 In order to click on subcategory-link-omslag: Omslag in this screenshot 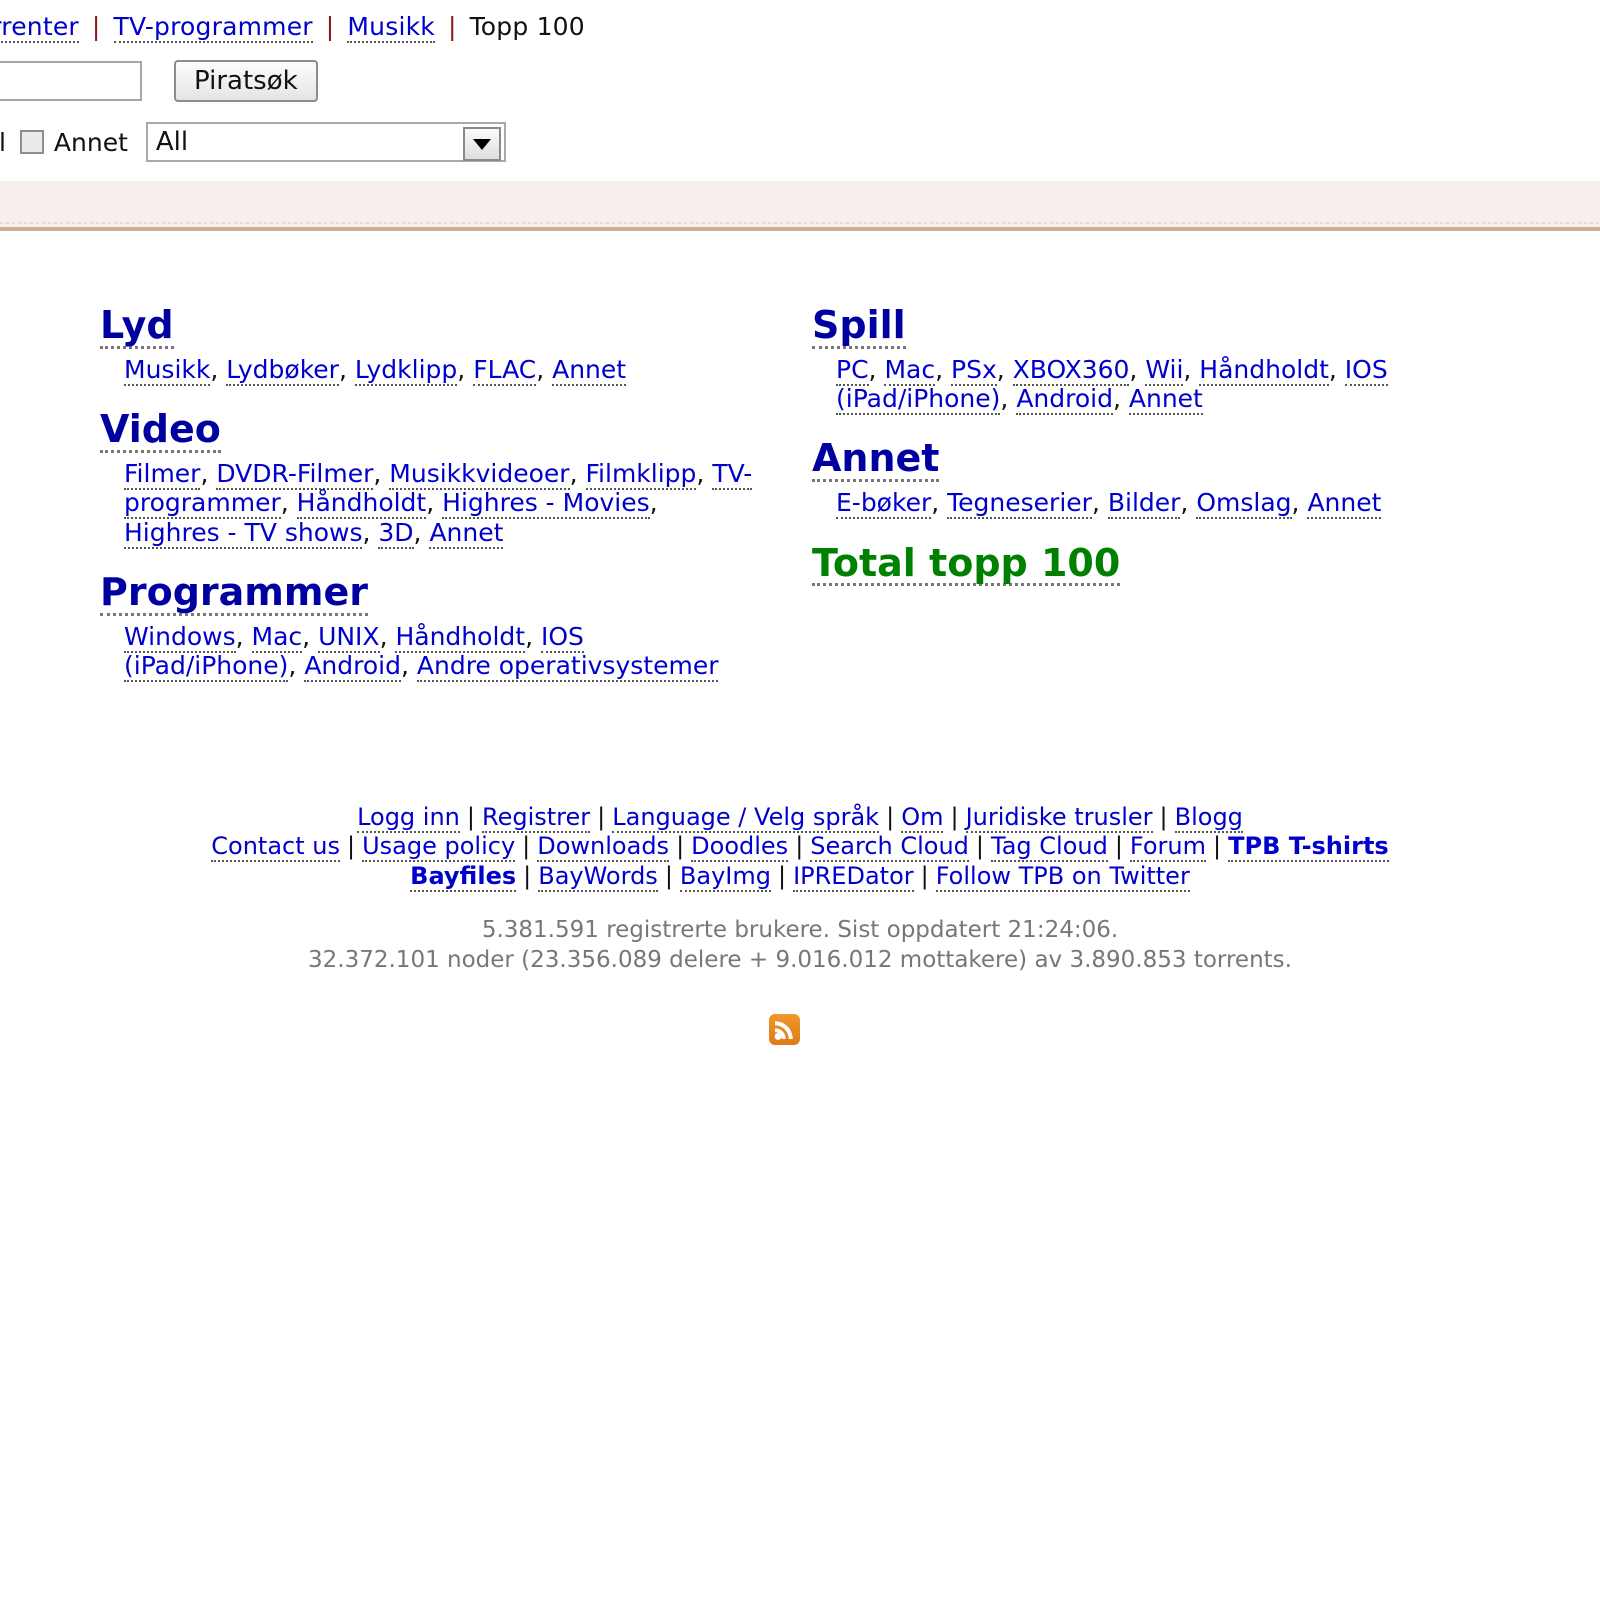, I will do `click(1244, 504)`.